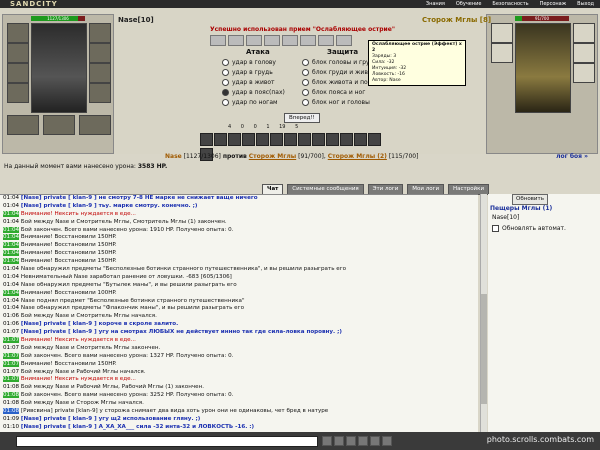  I want to click on clear-icon, so click(339, 441).